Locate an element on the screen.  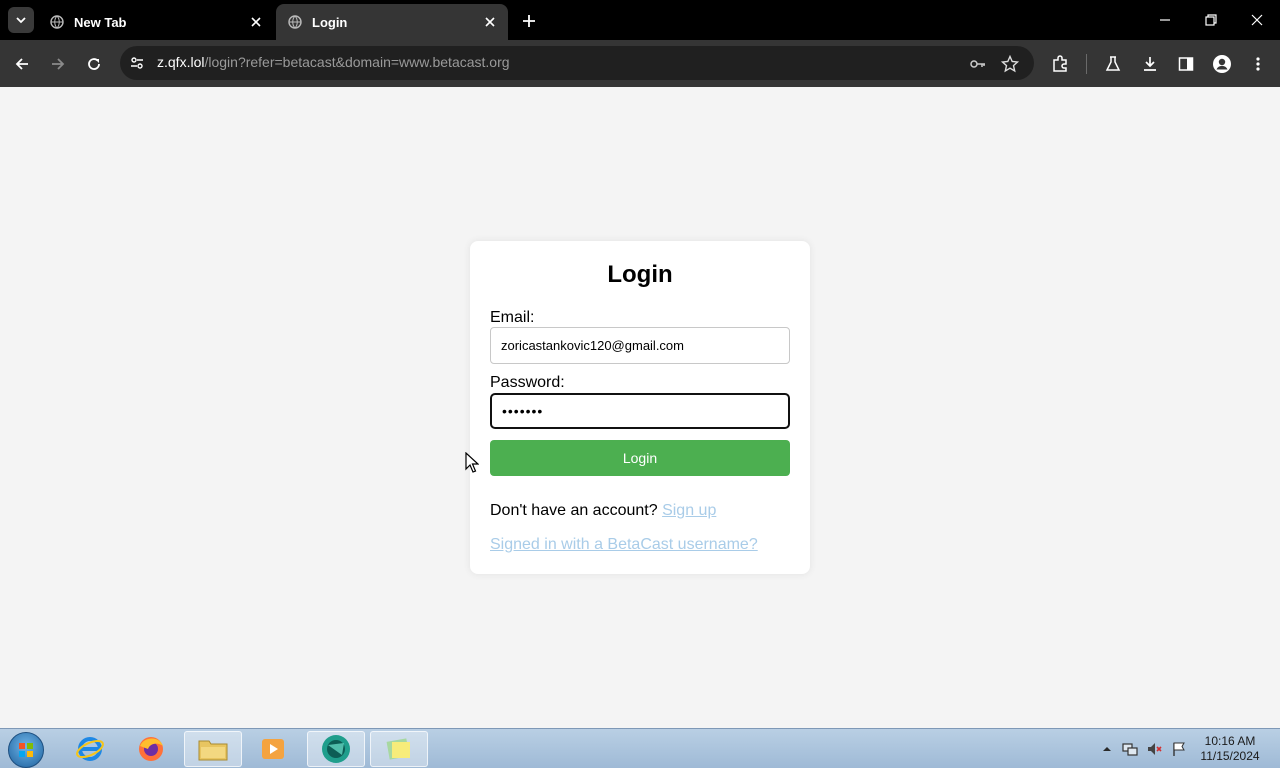
flask-icon is located at coordinates (1113, 63).